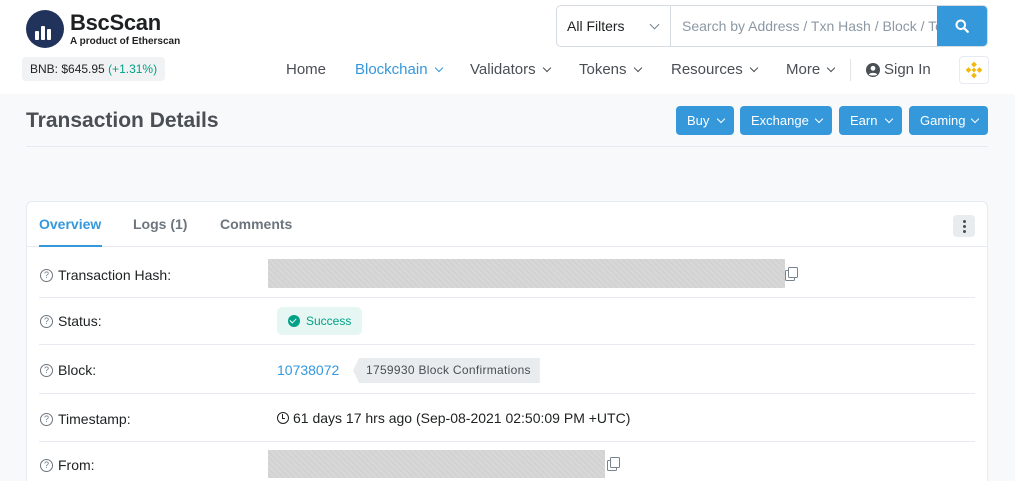 This screenshot has height=481, width=1015. I want to click on nav-blockchain: Blockchain, so click(399, 70).